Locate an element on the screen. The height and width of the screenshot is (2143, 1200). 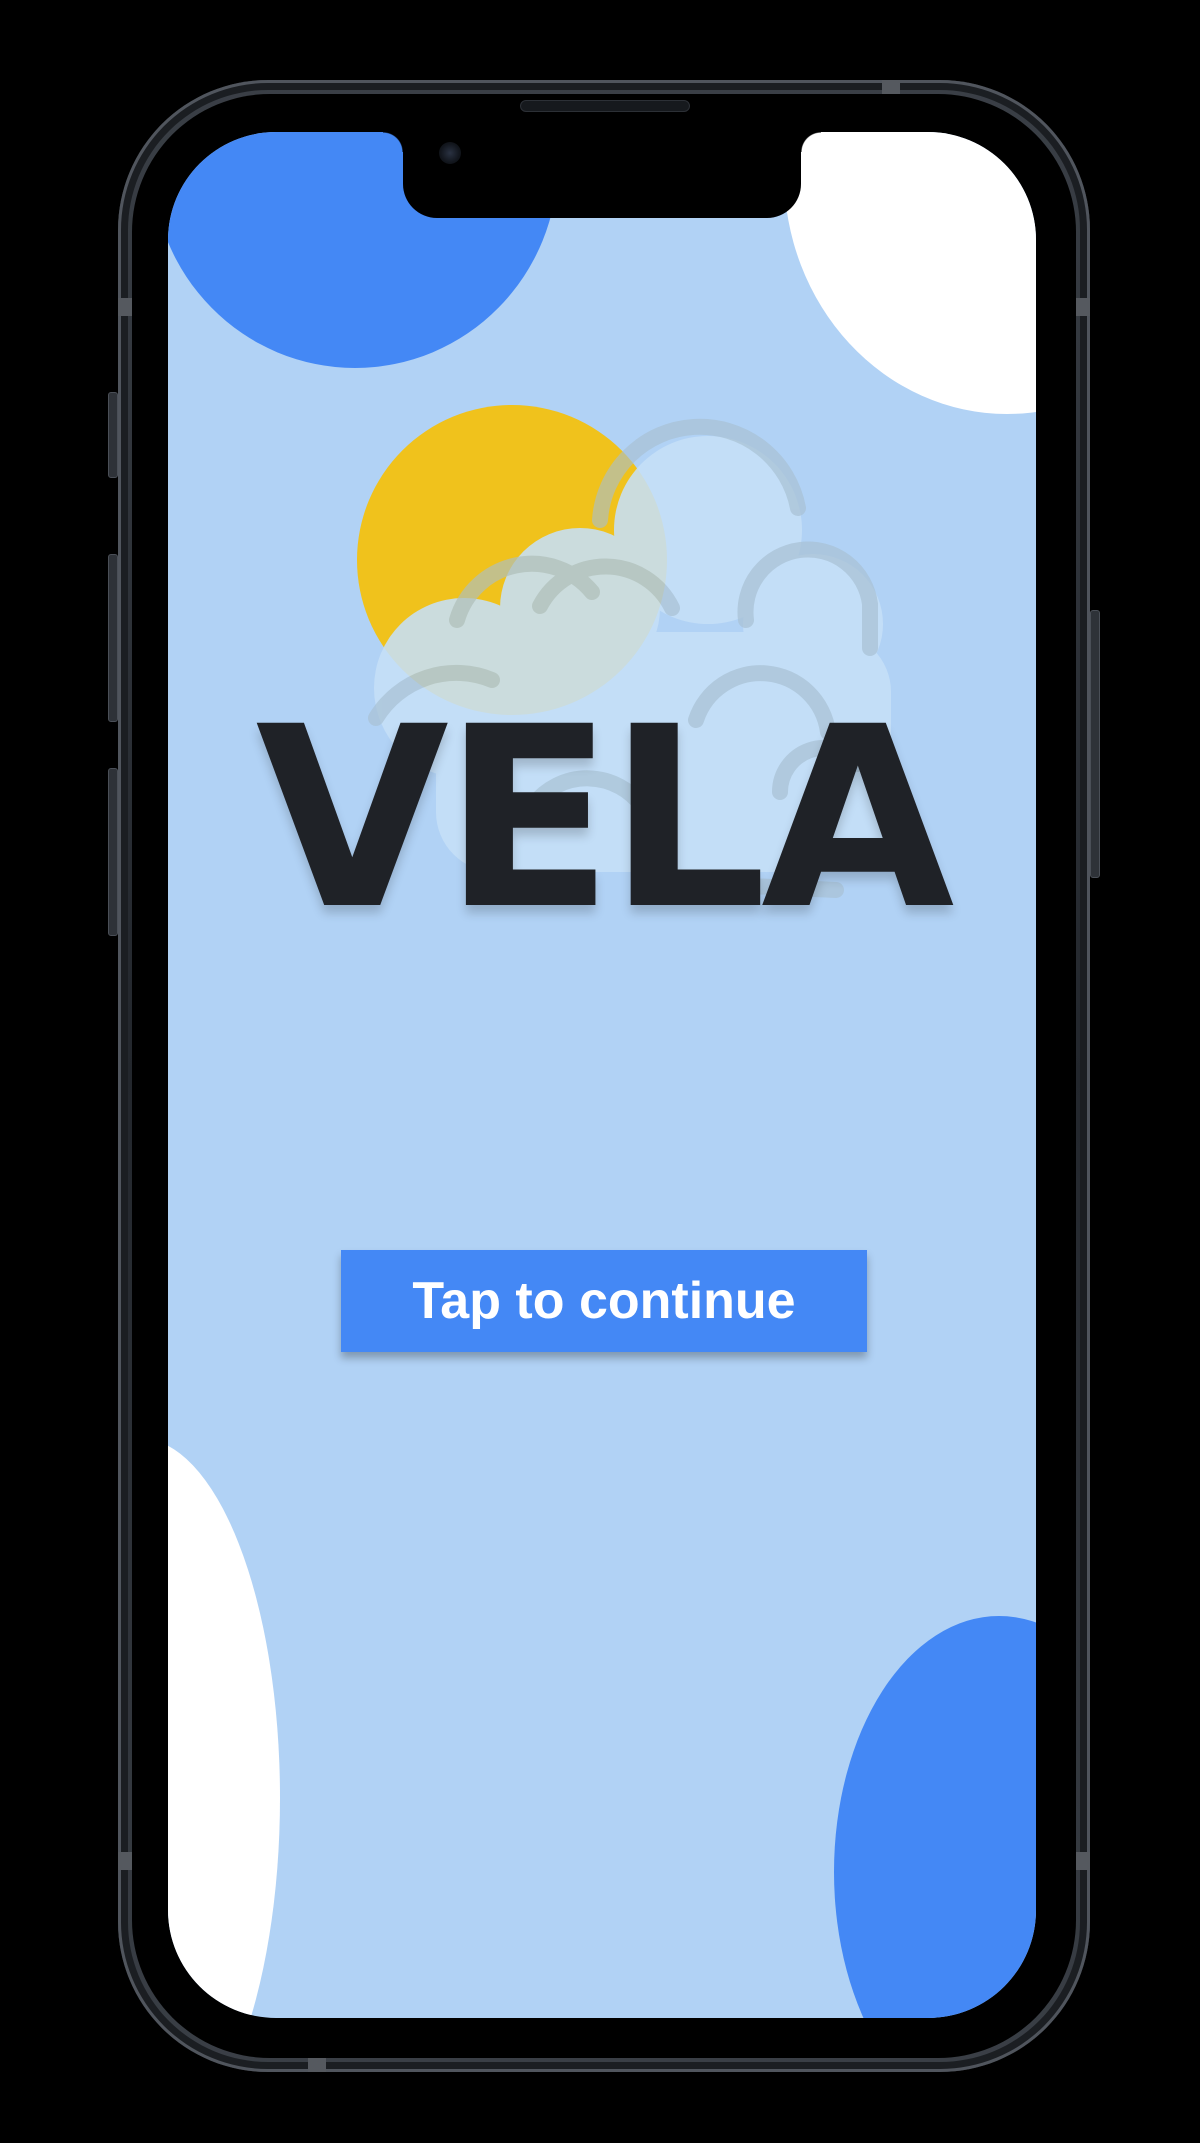
earpiece-speaker is located at coordinates (605, 106).